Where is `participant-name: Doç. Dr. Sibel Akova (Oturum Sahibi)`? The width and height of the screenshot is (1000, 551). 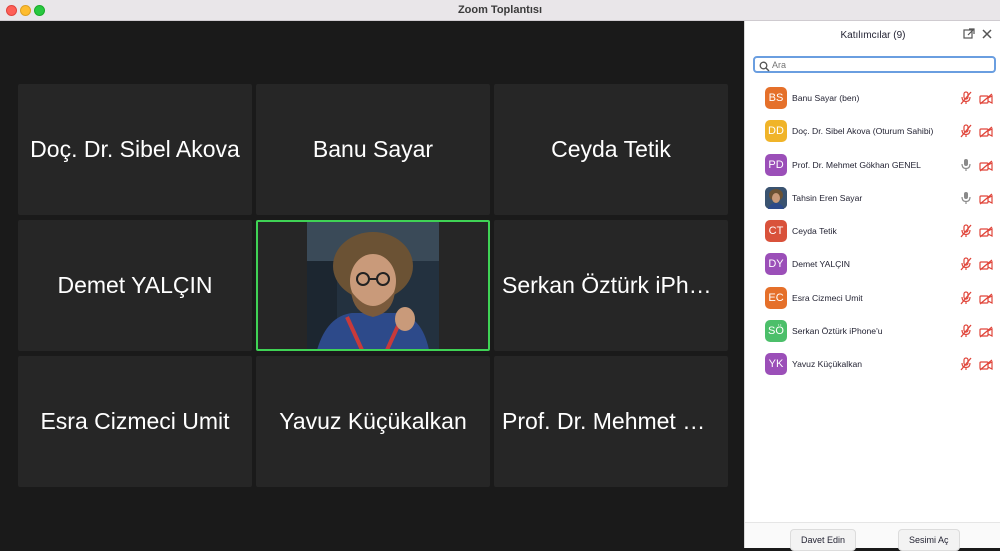
participant-name: Doç. Dr. Sibel Akova (Oturum Sahibi) is located at coordinates (863, 131).